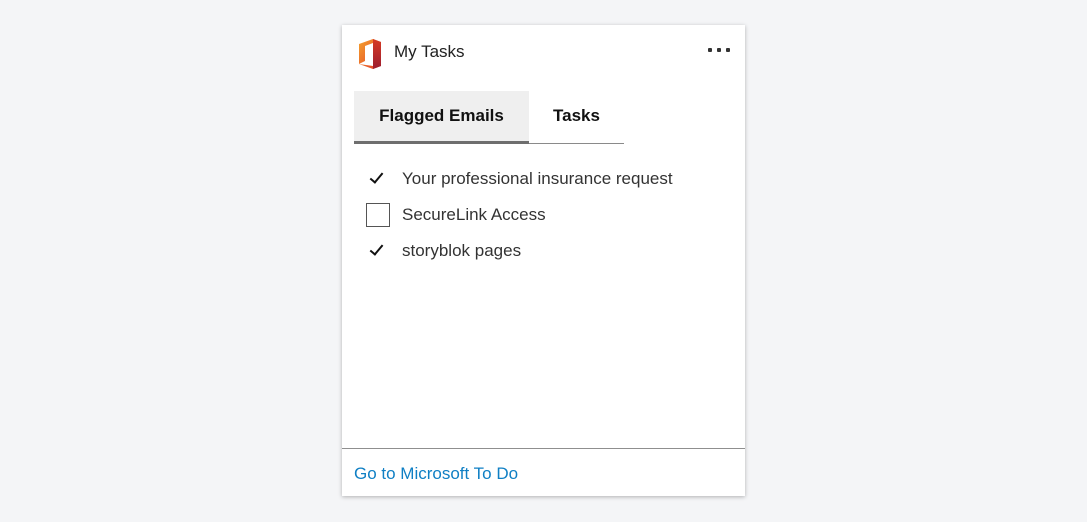 The height and width of the screenshot is (522, 1087). Describe the element at coordinates (441, 117) in the screenshot. I see `tab-flagged-emails: Flagged Emails` at that location.